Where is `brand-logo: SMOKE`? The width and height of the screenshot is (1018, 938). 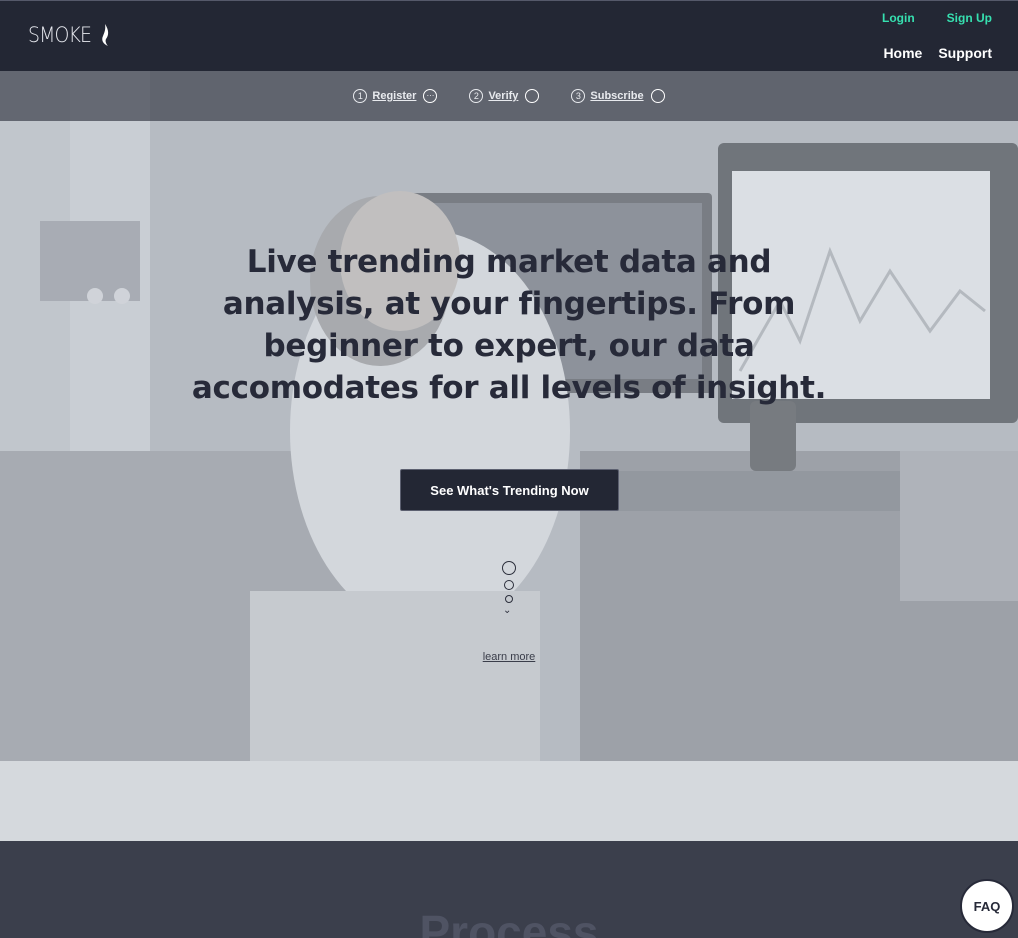
brand-logo: SMOKE is located at coordinates (69, 35).